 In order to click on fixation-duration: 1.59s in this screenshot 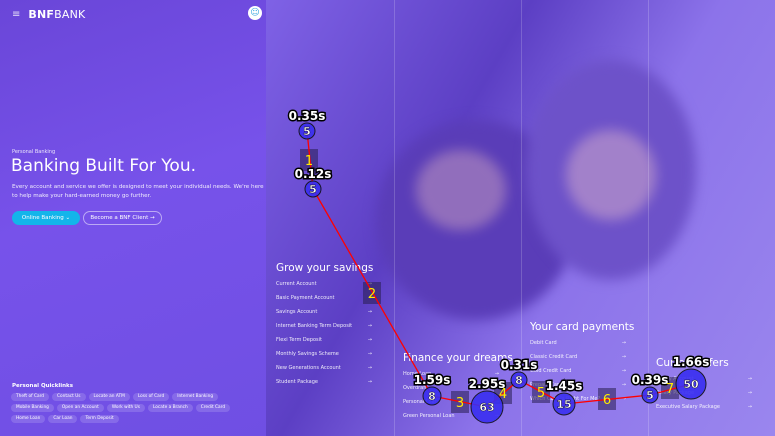, I will do `click(432, 380)`.